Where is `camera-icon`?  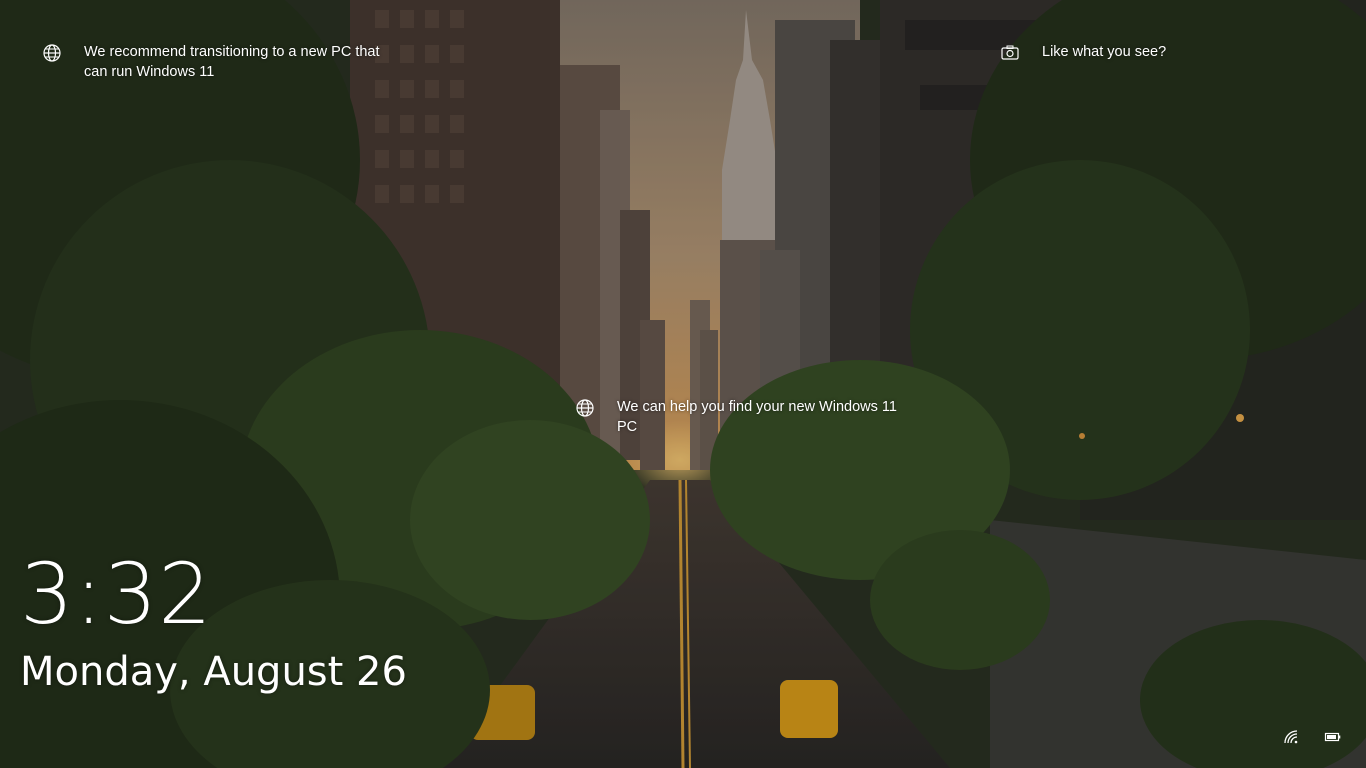 camera-icon is located at coordinates (1010, 52).